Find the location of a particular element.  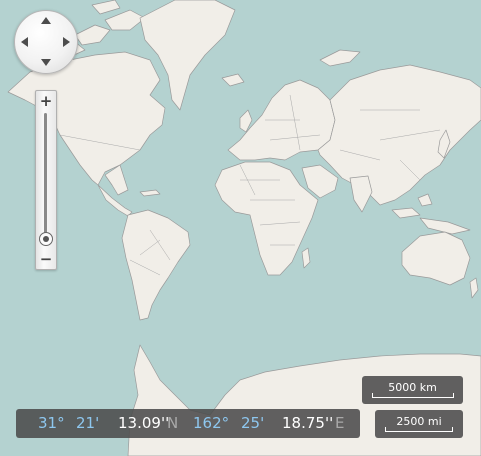

zoom-slider-thumb is located at coordinates (46, 239).